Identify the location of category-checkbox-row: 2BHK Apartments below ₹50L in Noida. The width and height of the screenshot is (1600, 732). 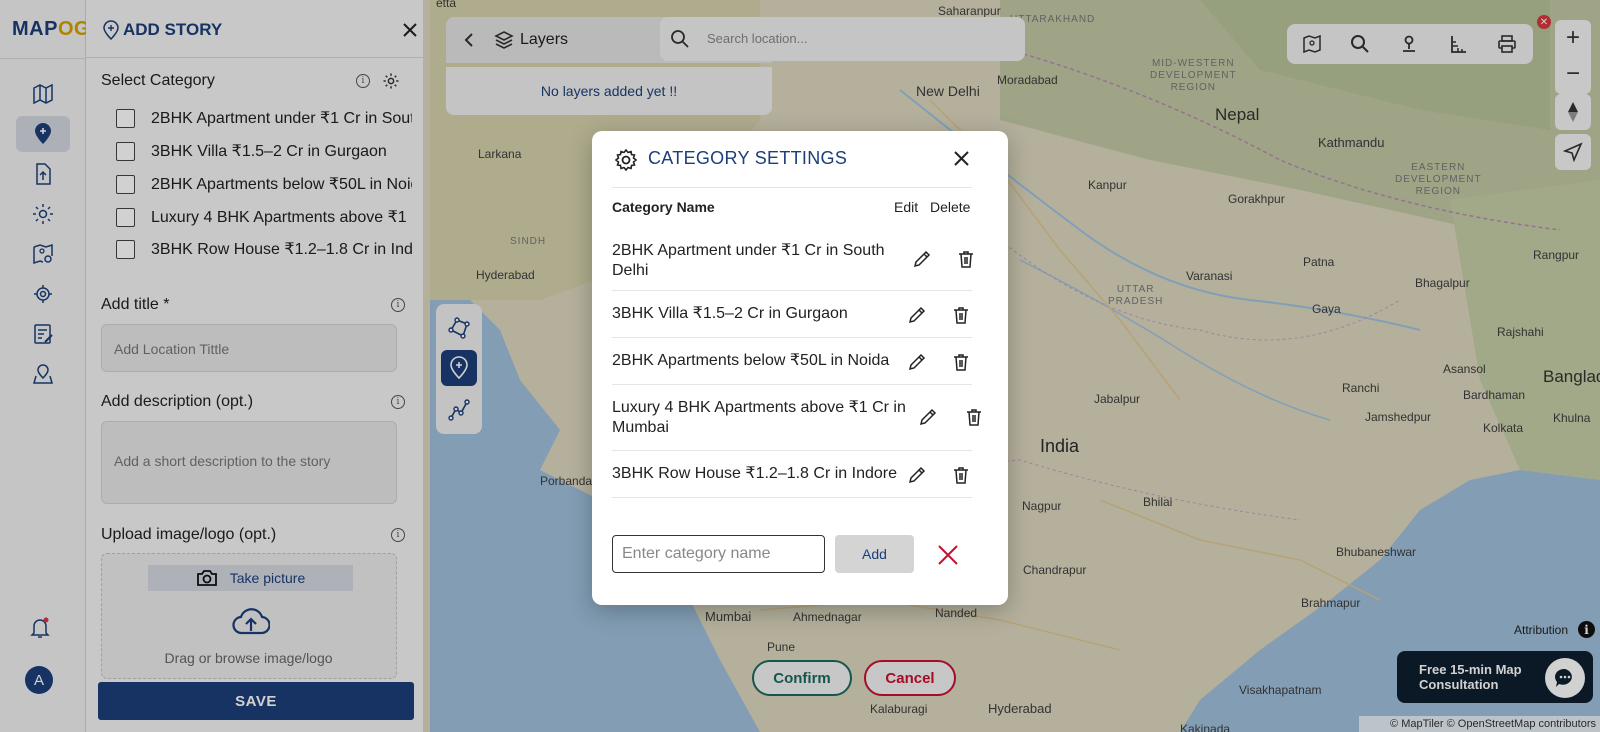
(264, 184).